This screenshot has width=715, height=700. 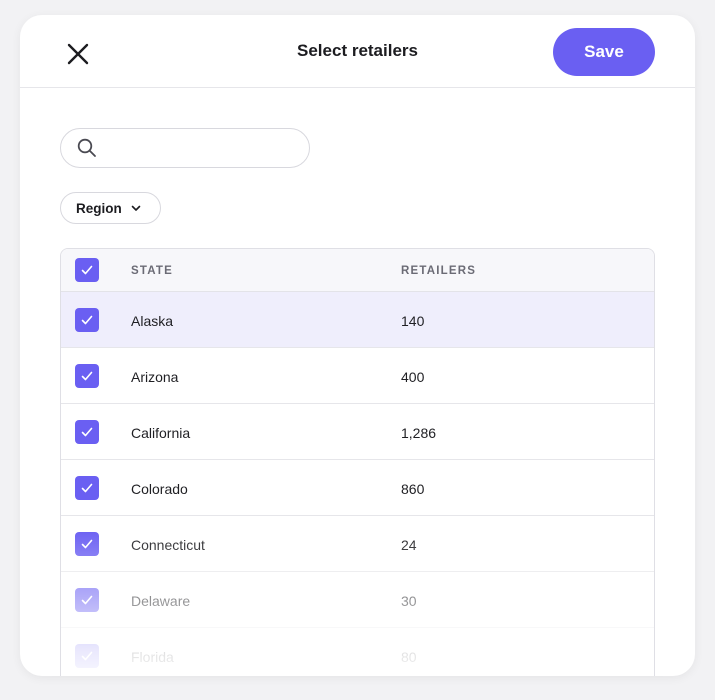 I want to click on state-cell: Arizona, so click(x=155, y=377).